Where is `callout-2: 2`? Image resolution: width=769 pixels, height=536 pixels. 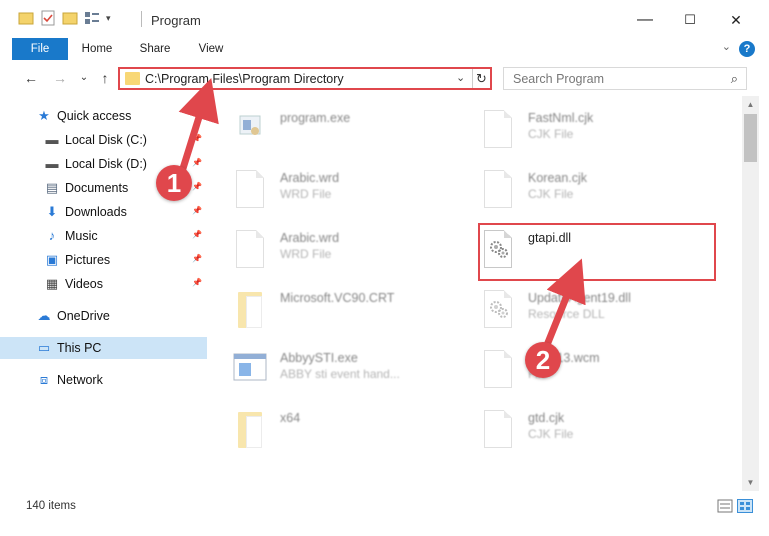 callout-2: 2 is located at coordinates (543, 360).